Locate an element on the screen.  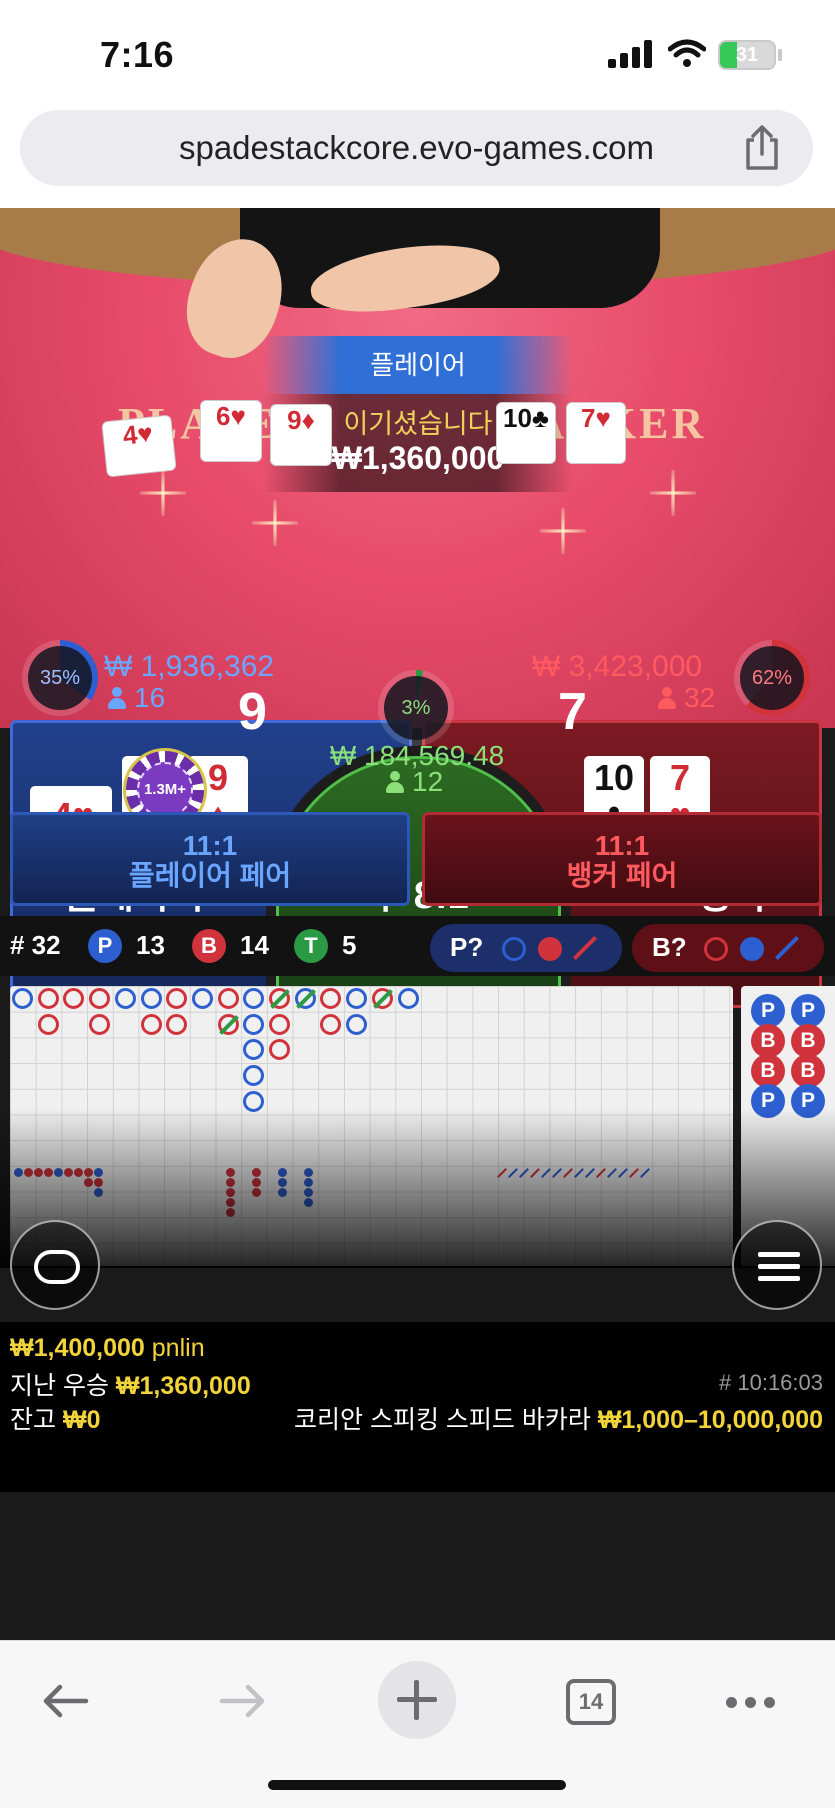
balance: 잔고 ₩0 is located at coordinates (55, 1418).